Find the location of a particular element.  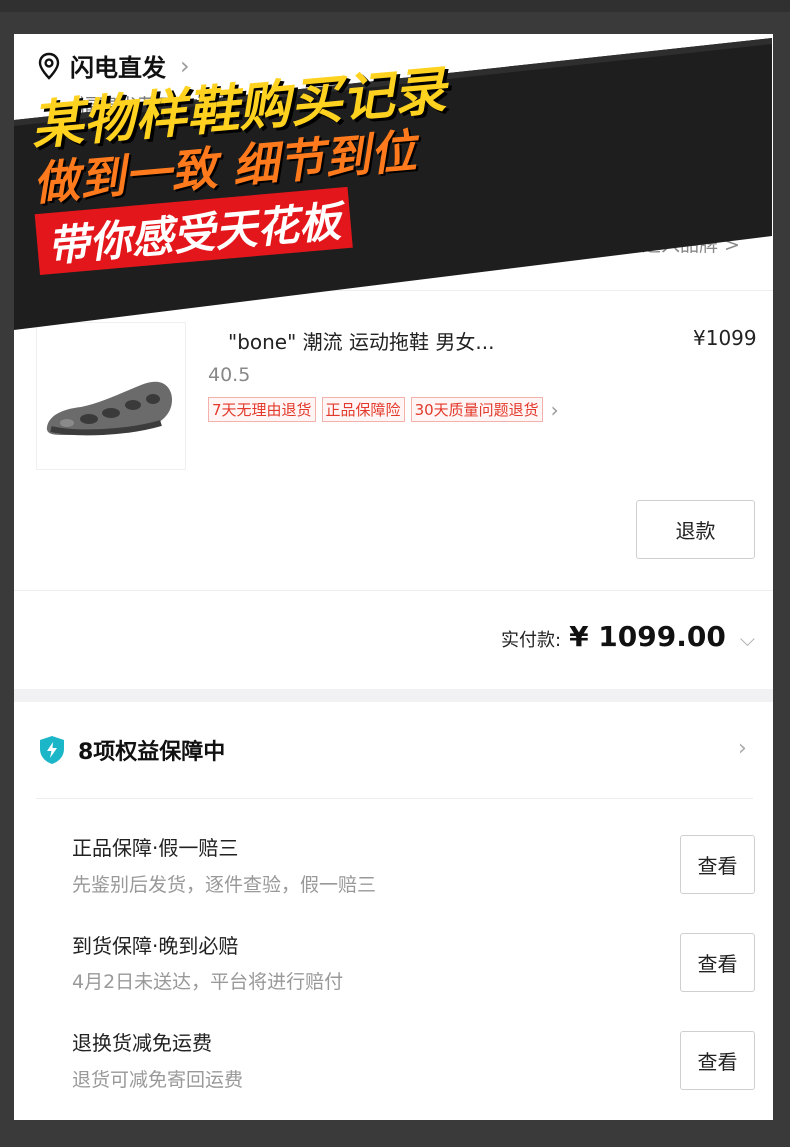

service-tags: 7天无理由退货 正品保障险 30天质量问题退货 › is located at coordinates (383, 409).